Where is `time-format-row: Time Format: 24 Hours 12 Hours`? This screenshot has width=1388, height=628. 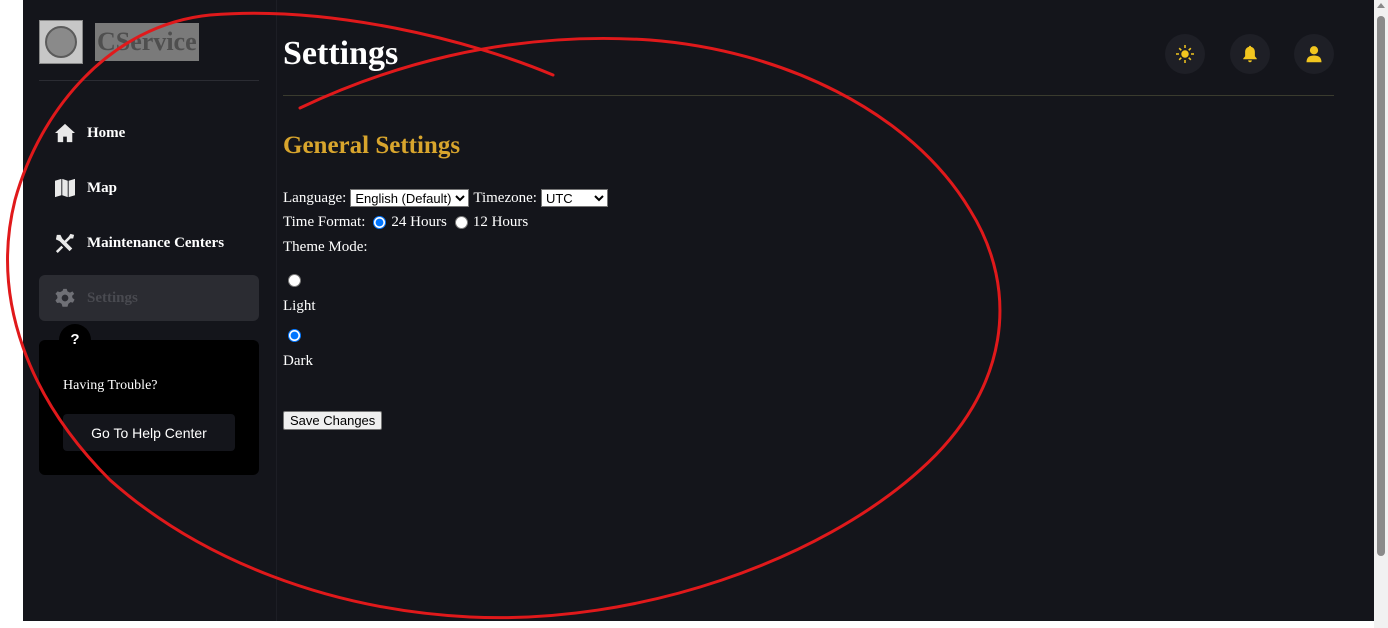
time-format-row: Time Format: 24 Hours 12 Hours is located at coordinates (447, 222).